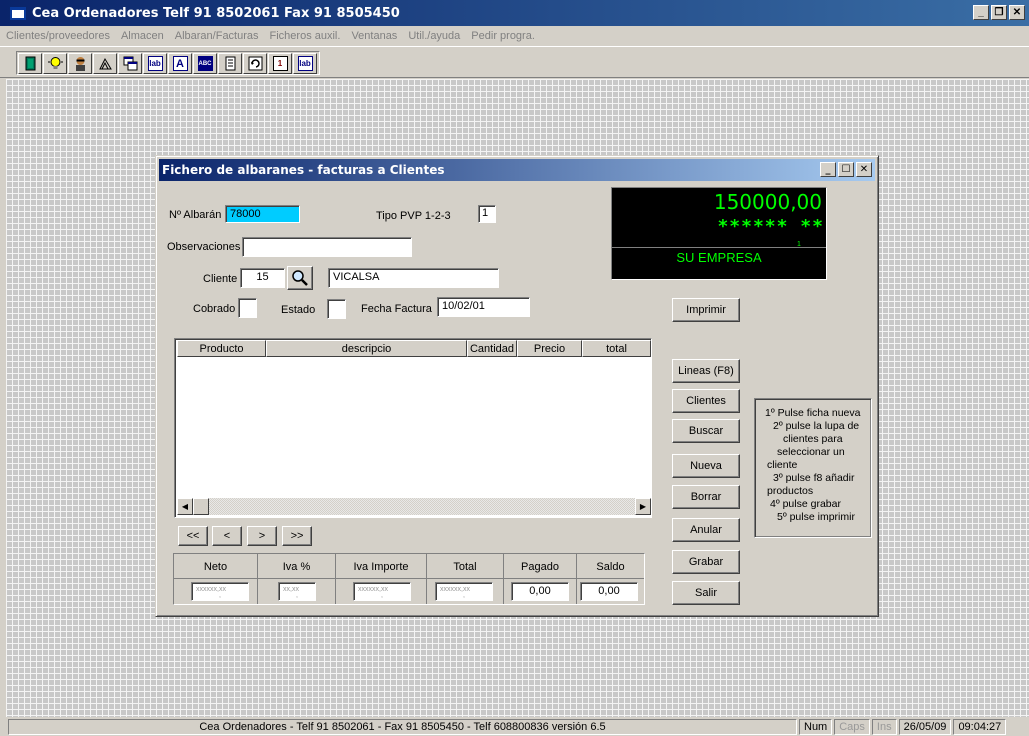 This screenshot has height=736, width=1029. I want to click on menu-ficheros-auxil: Ficheros auxil., so click(305, 36).